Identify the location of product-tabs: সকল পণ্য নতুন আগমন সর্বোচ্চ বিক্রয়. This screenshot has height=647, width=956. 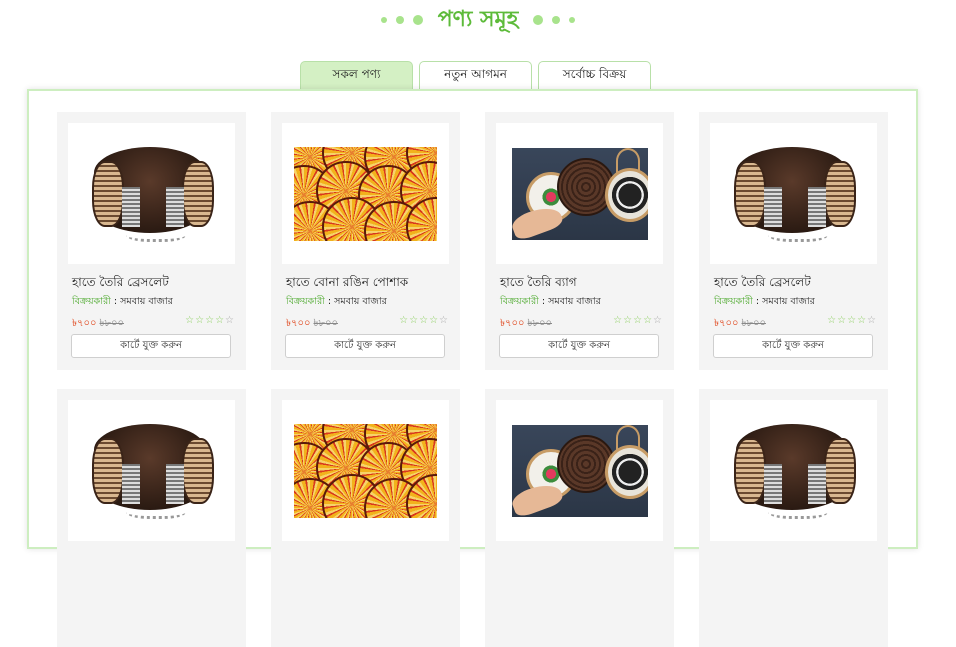
(475, 75).